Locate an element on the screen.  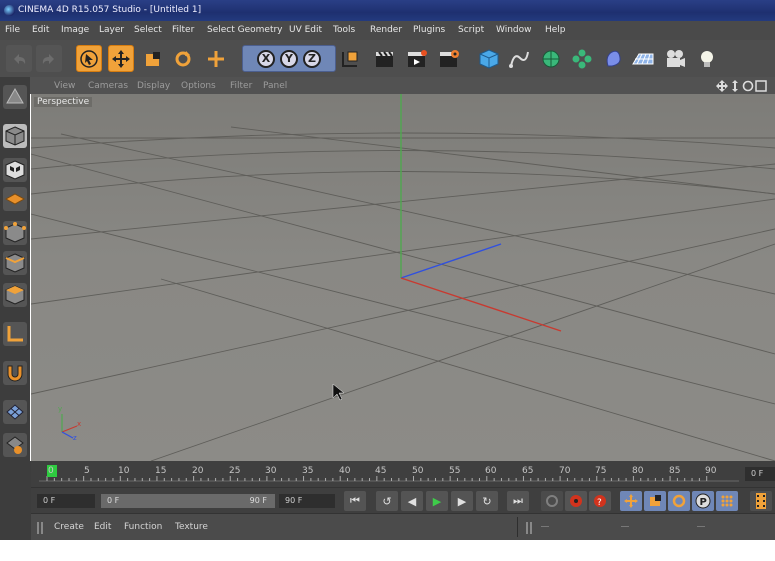
dot-grid-icon is located at coordinates (727, 501).